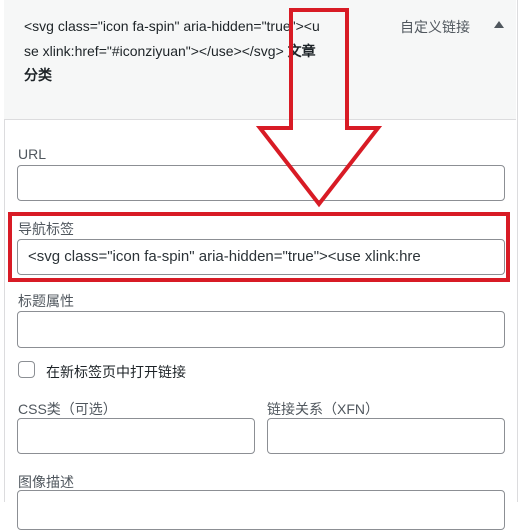 Image resolution: width=518 pixels, height=530 pixels. What do you see at coordinates (261, 329) in the screenshot?
I see `title-attr-input` at bounding box center [261, 329].